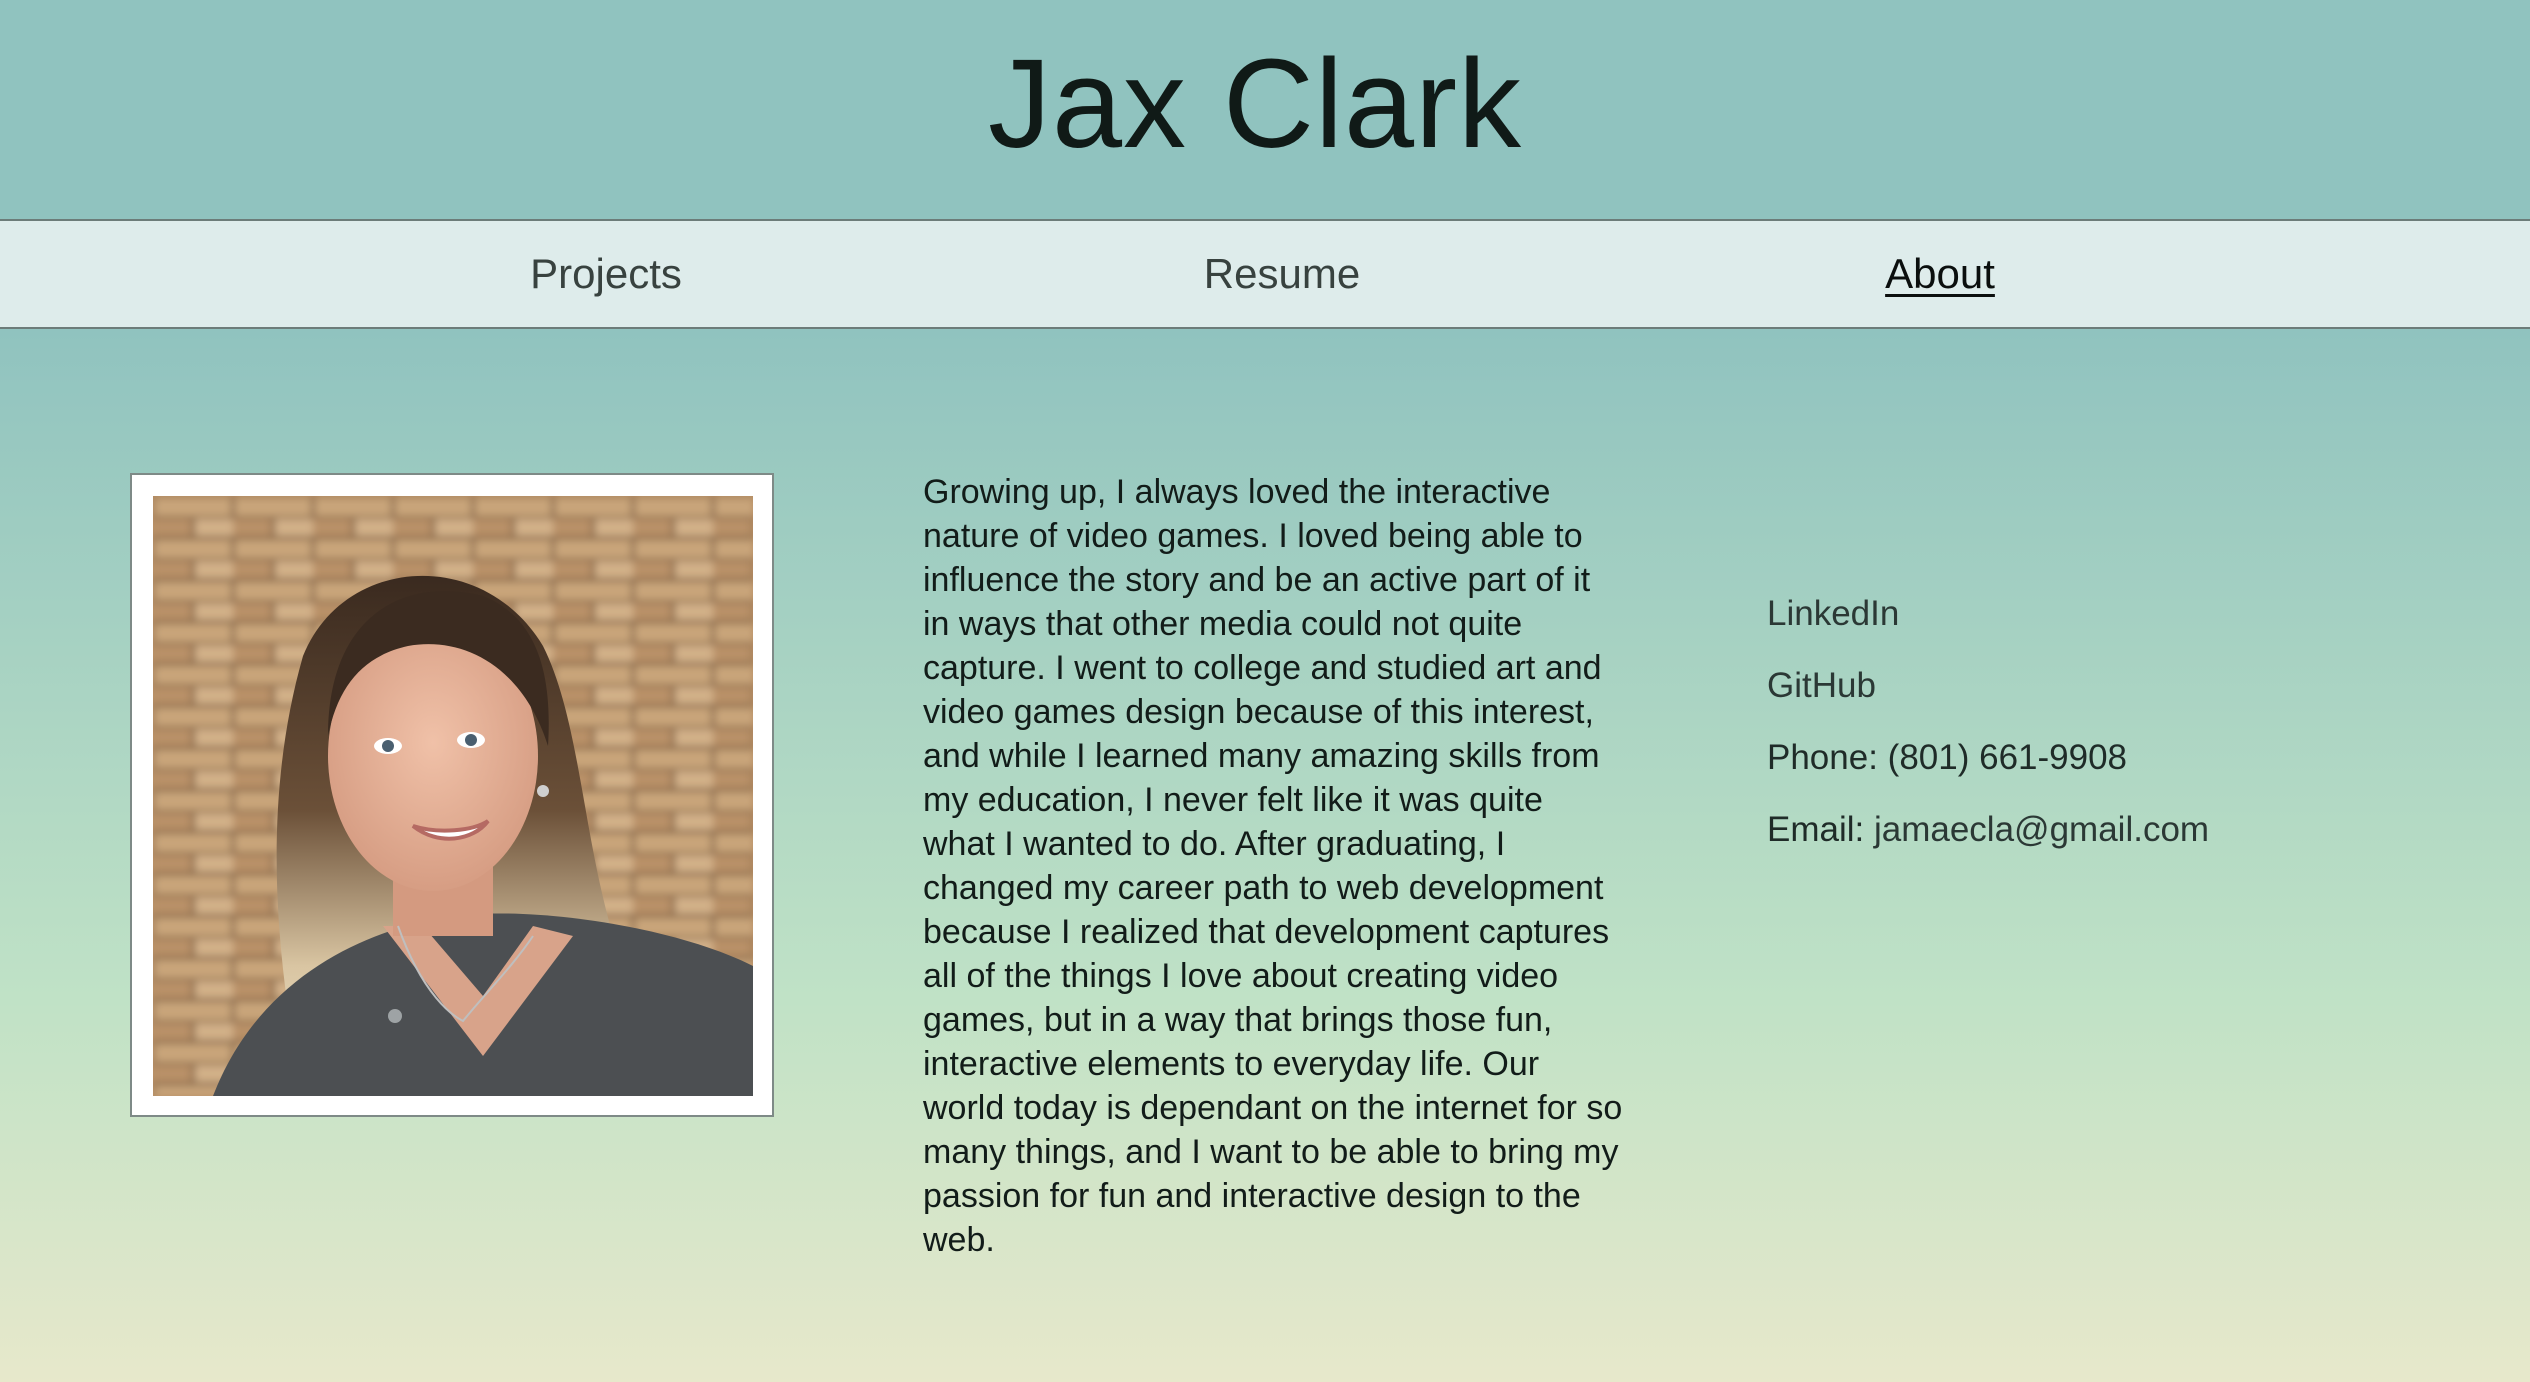 This screenshot has width=2530, height=1382. I want to click on nav-link-resume: Resume, so click(1282, 274).